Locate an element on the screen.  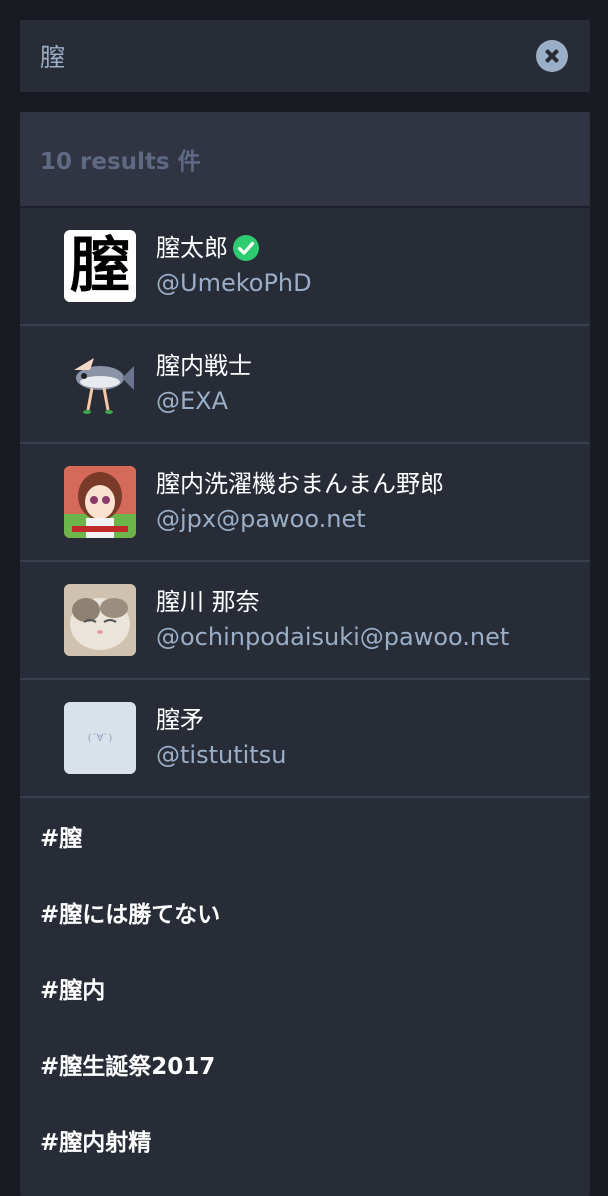
avatar: (´∀`) is located at coordinates (100, 738).